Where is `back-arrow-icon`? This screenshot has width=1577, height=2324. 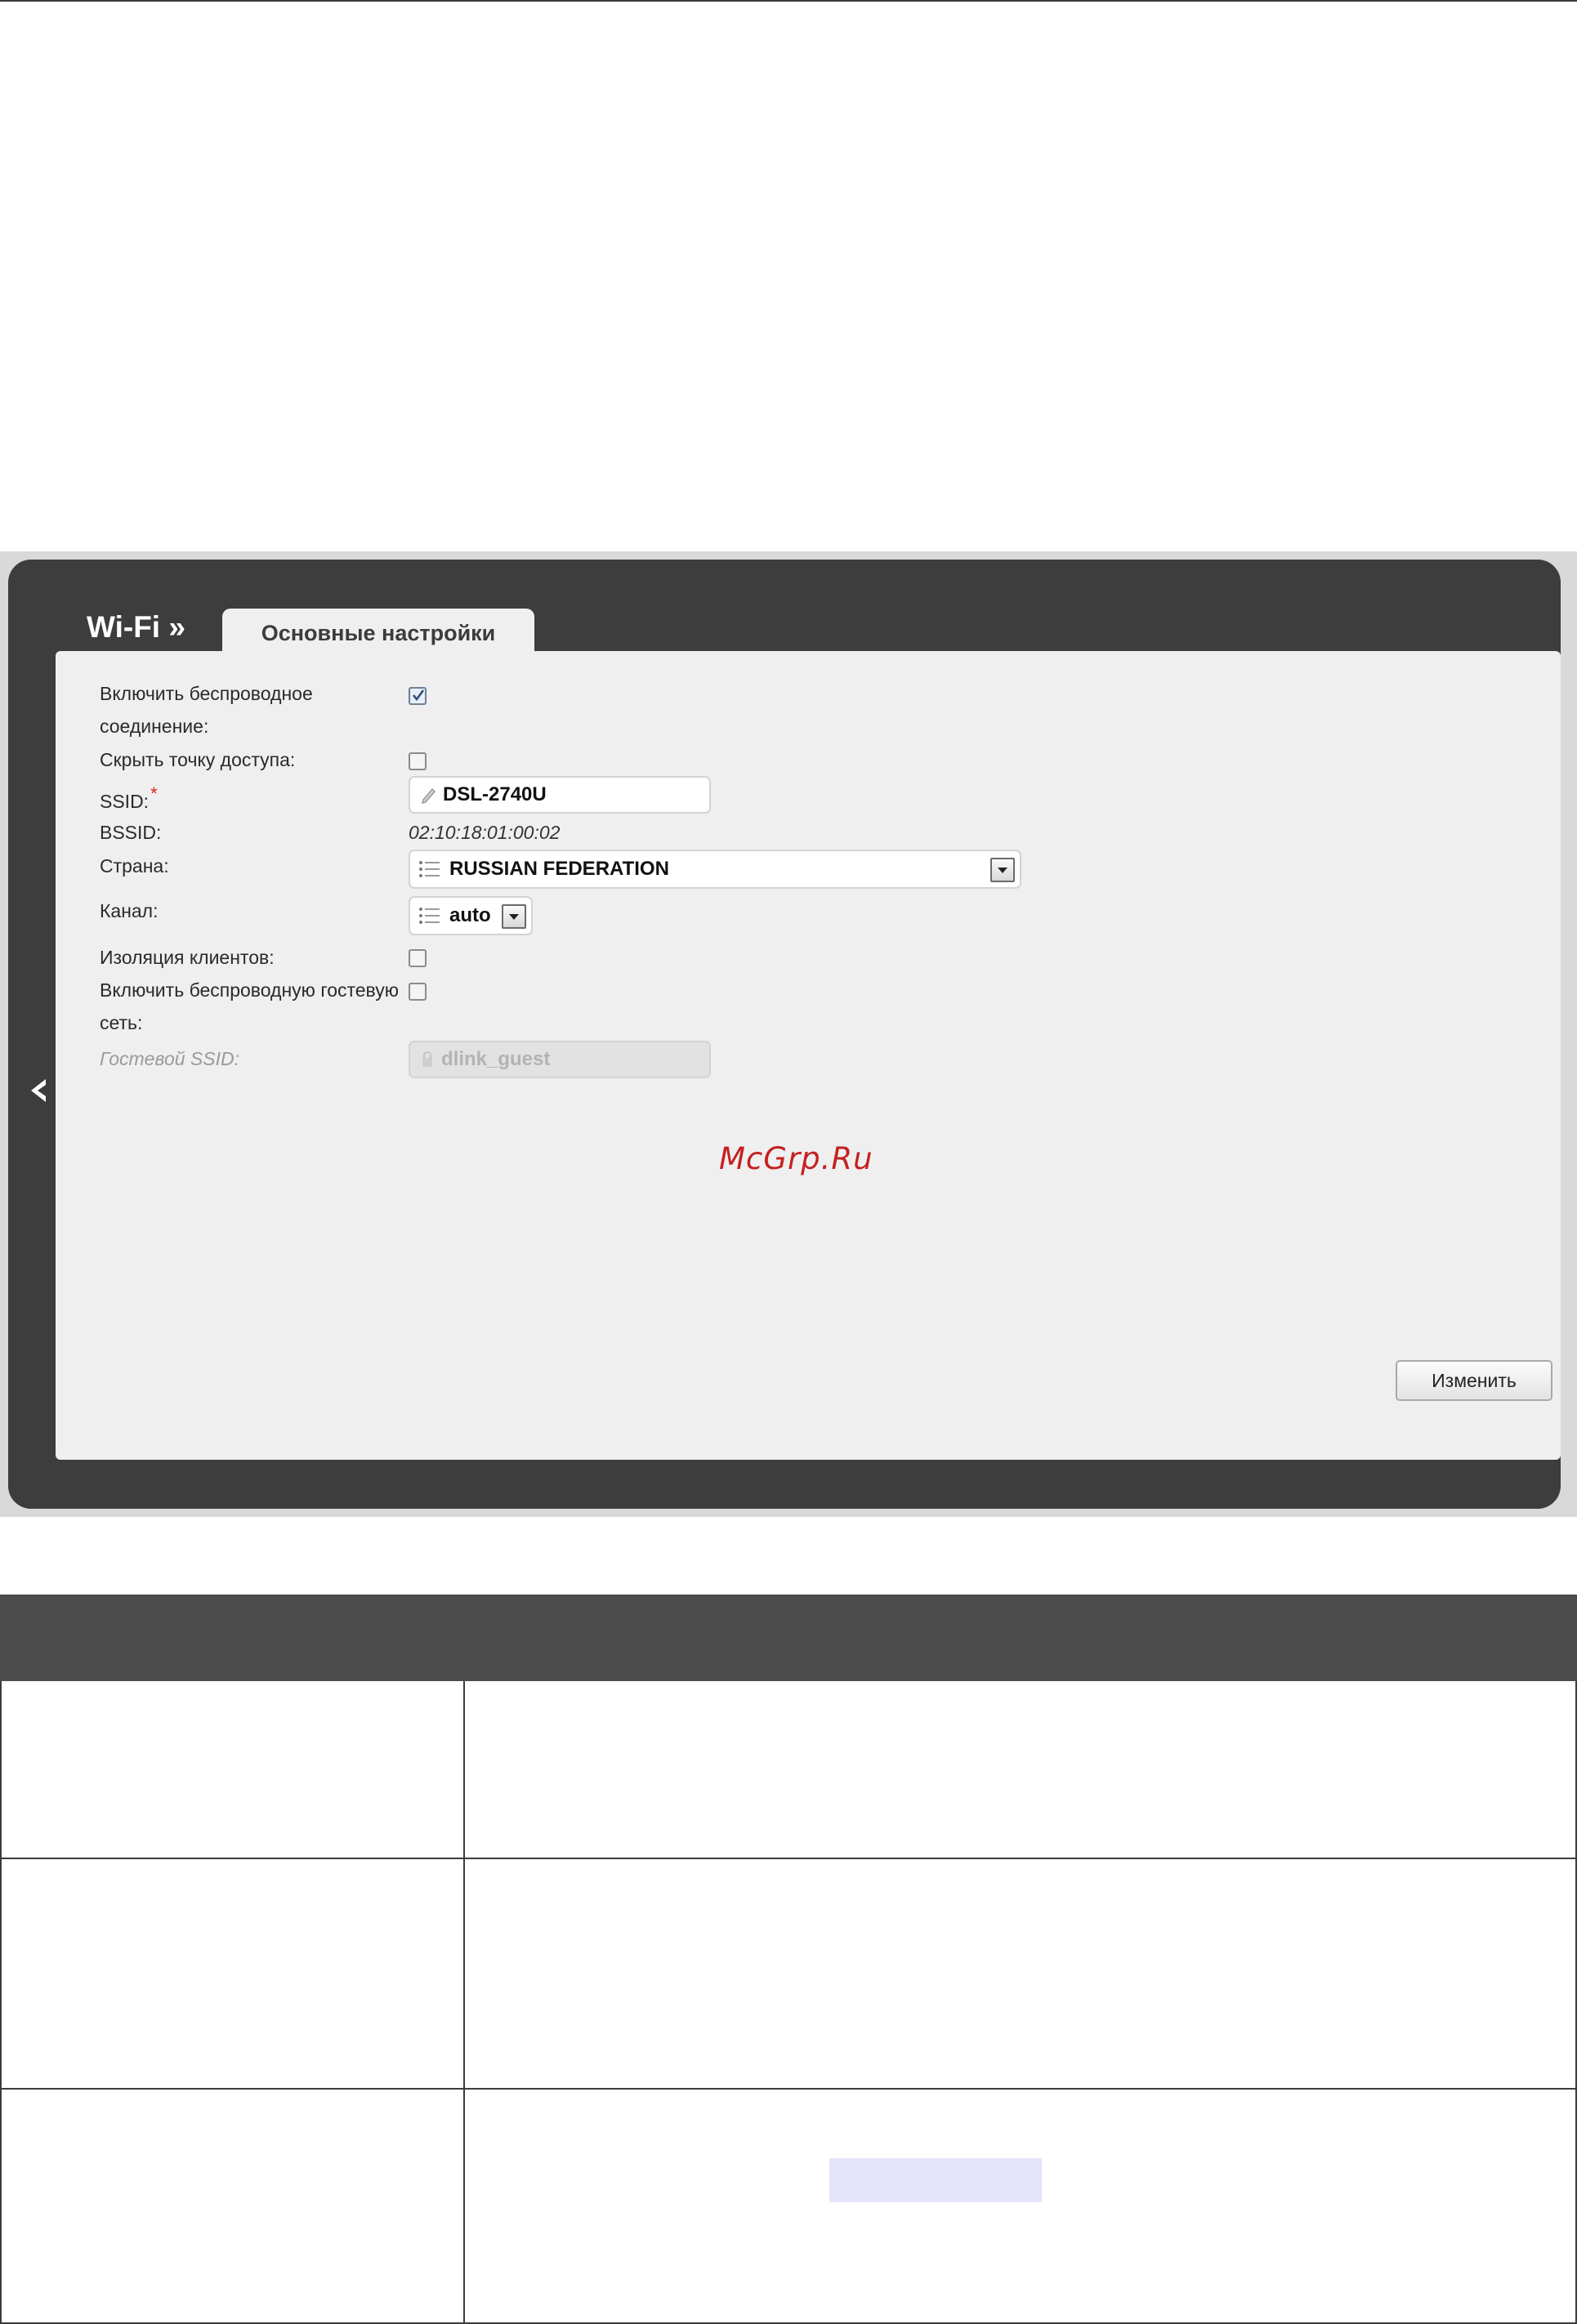 back-arrow-icon is located at coordinates (38, 1090).